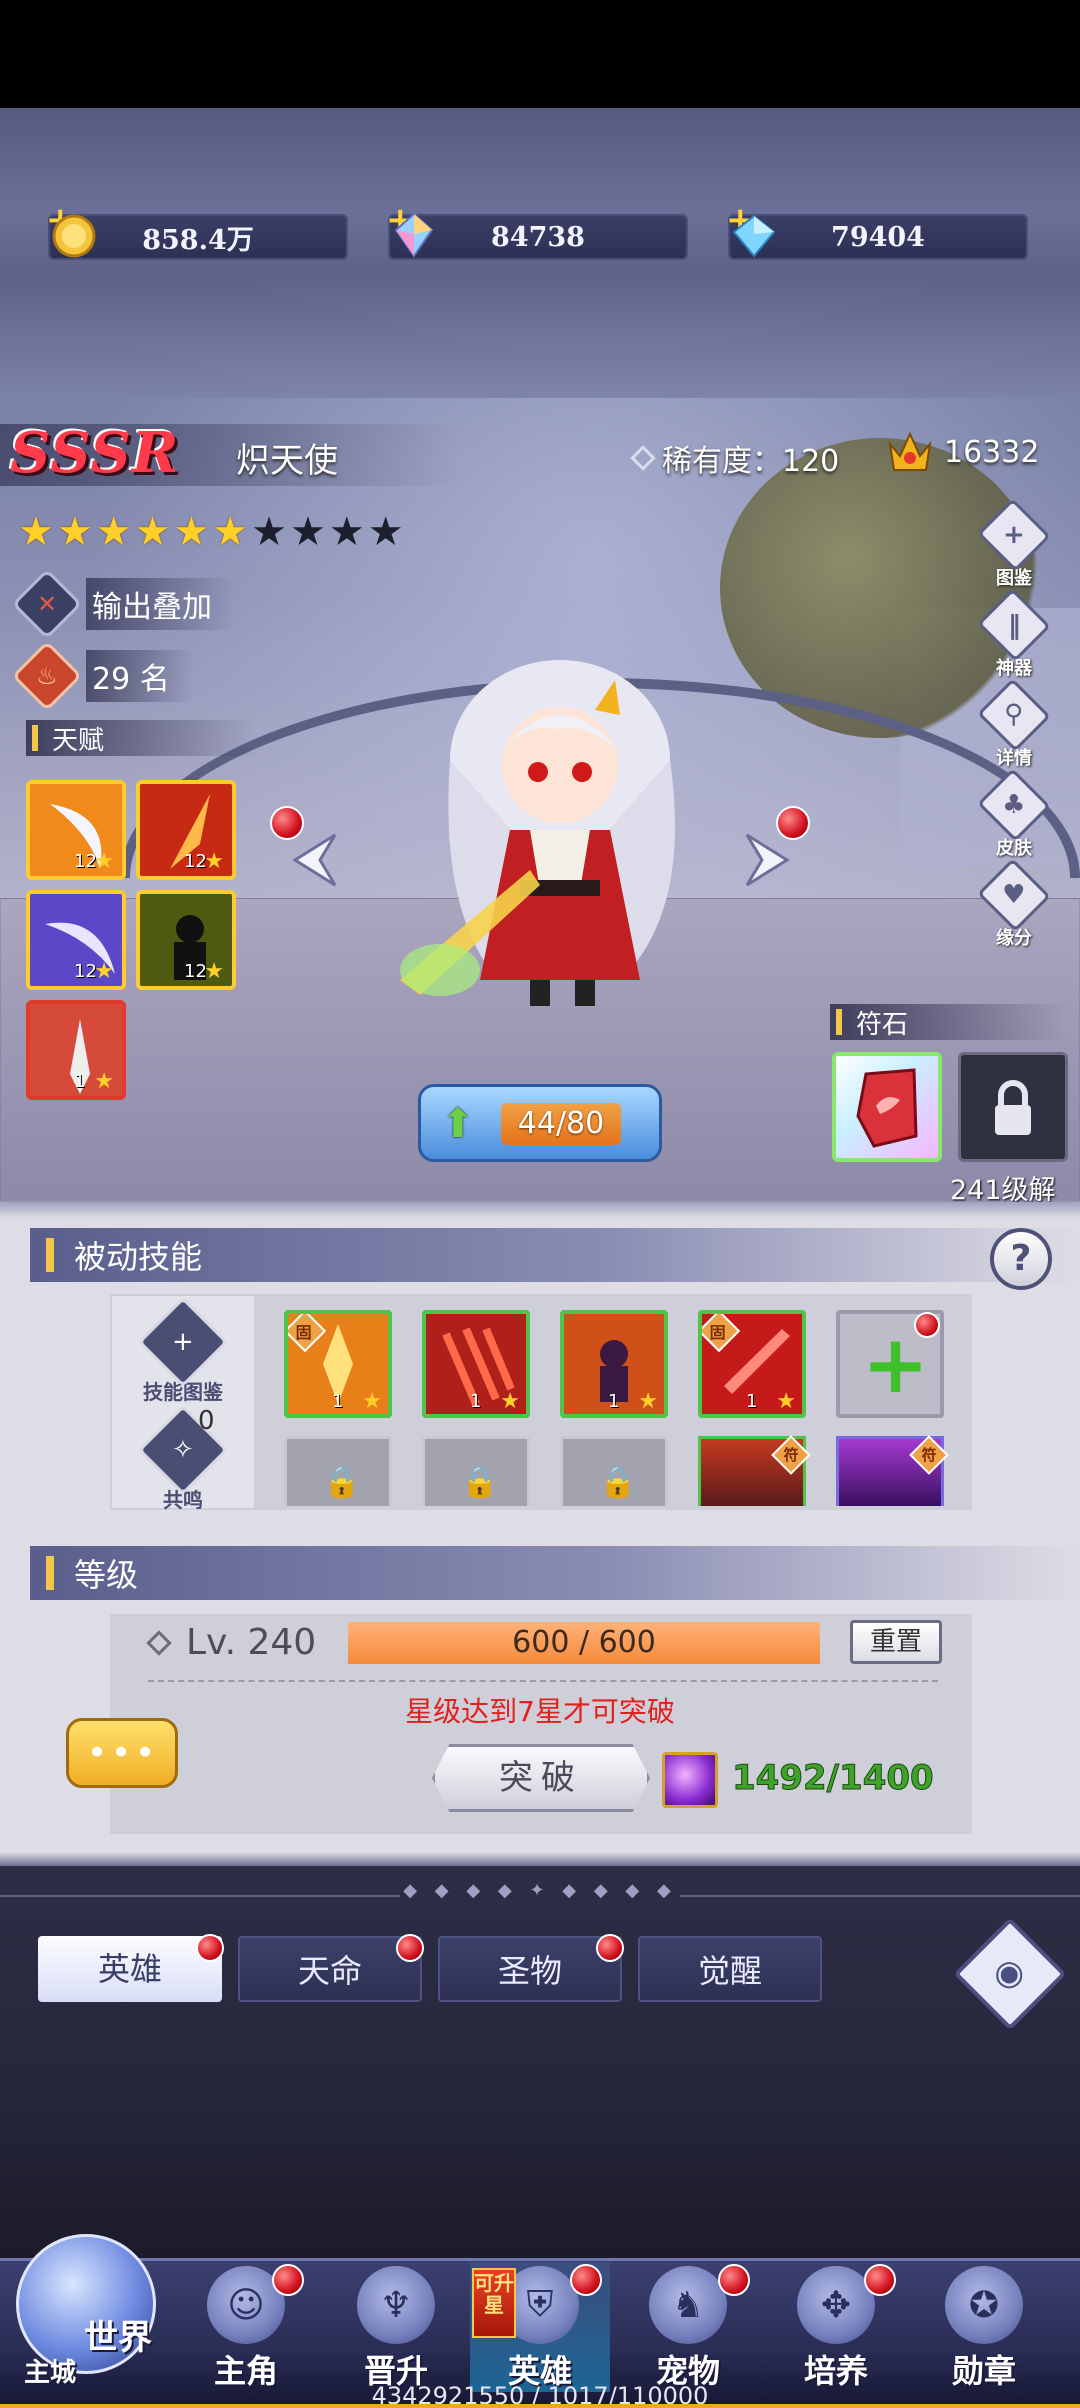 Image resolution: width=1080 pixels, height=2408 pixels. I want to click on magnifier-icon: ⚲, so click(1014, 715).